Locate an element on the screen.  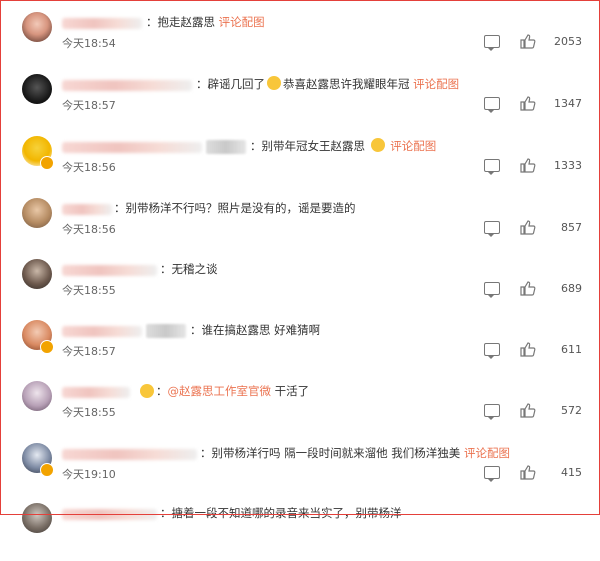
comment-item: ：谁在搞赵露思 好难猜啊 今天18:57 611 is located at coordinates (300, 349).